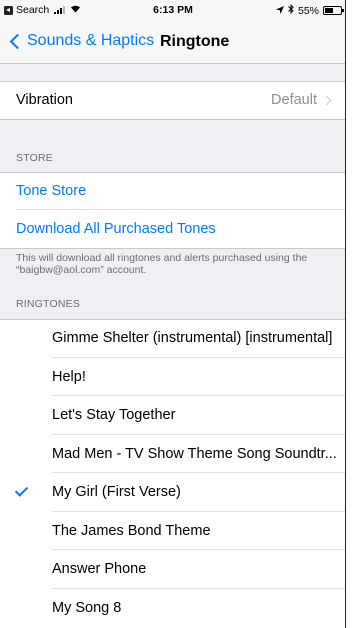  What do you see at coordinates (69, 376) in the screenshot?
I see `ringtone-label: Help!` at bounding box center [69, 376].